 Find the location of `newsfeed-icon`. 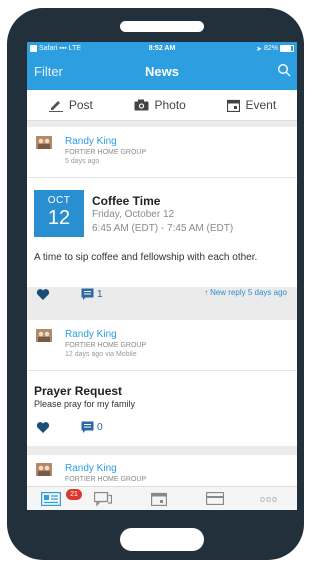

newsfeed-icon is located at coordinates (51, 499).